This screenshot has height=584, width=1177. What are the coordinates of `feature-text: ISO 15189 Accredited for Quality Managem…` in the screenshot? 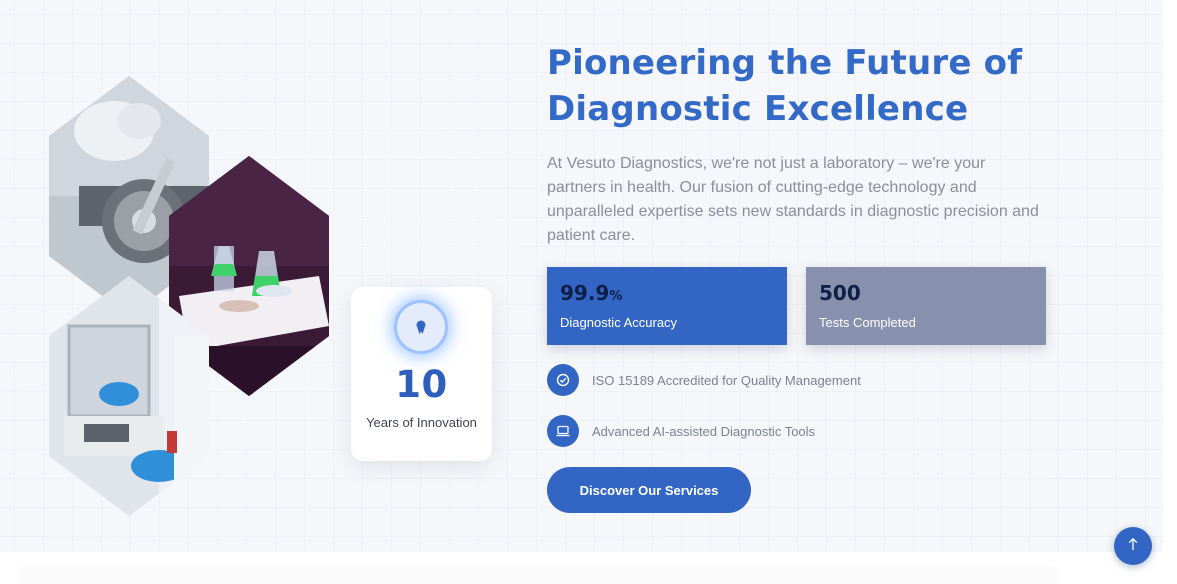 It's located at (726, 380).